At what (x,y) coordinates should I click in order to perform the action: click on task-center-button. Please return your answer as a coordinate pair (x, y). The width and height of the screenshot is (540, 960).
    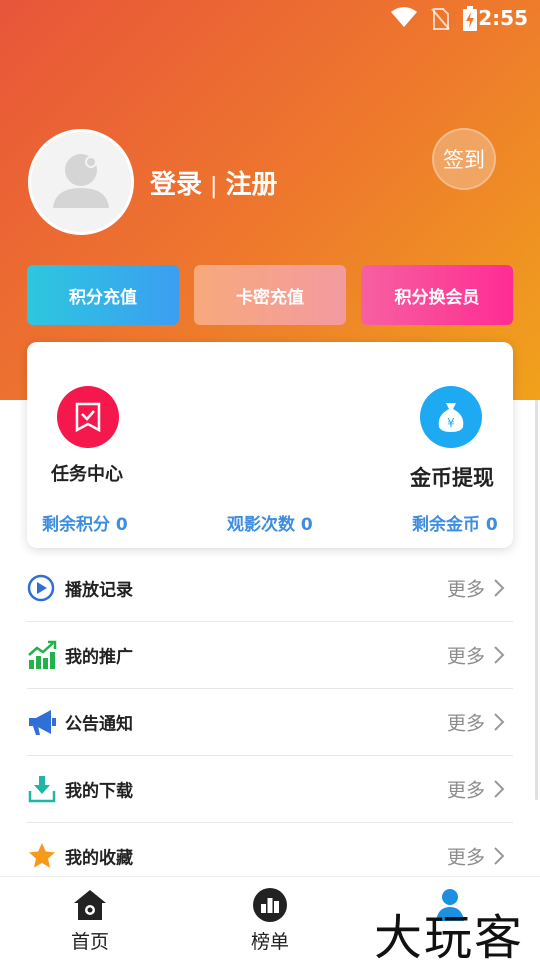
    Looking at the image, I should click on (88, 417).